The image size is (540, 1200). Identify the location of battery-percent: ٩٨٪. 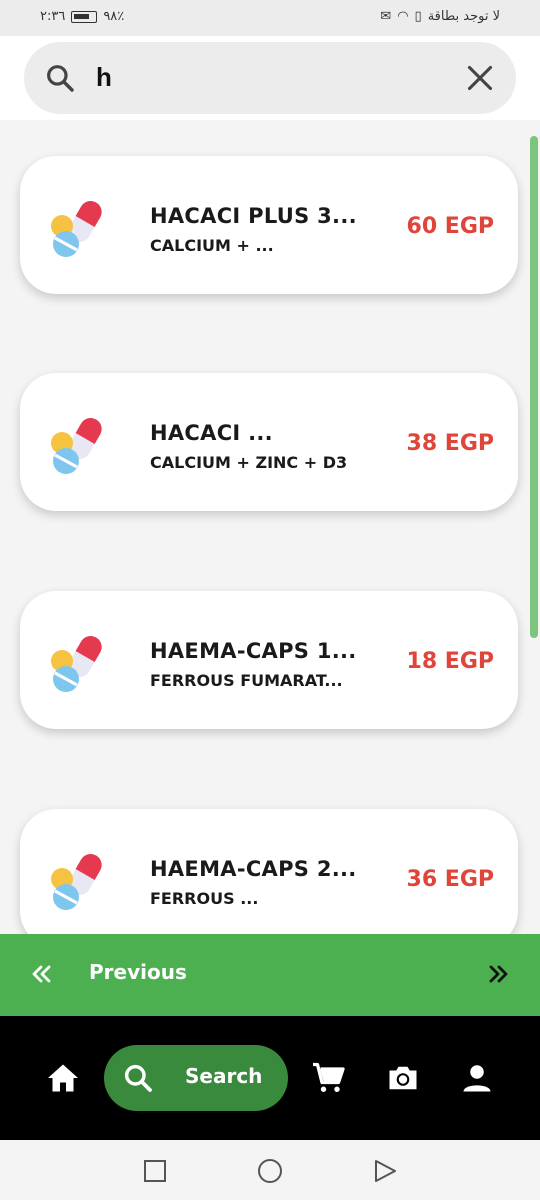
(114, 16).